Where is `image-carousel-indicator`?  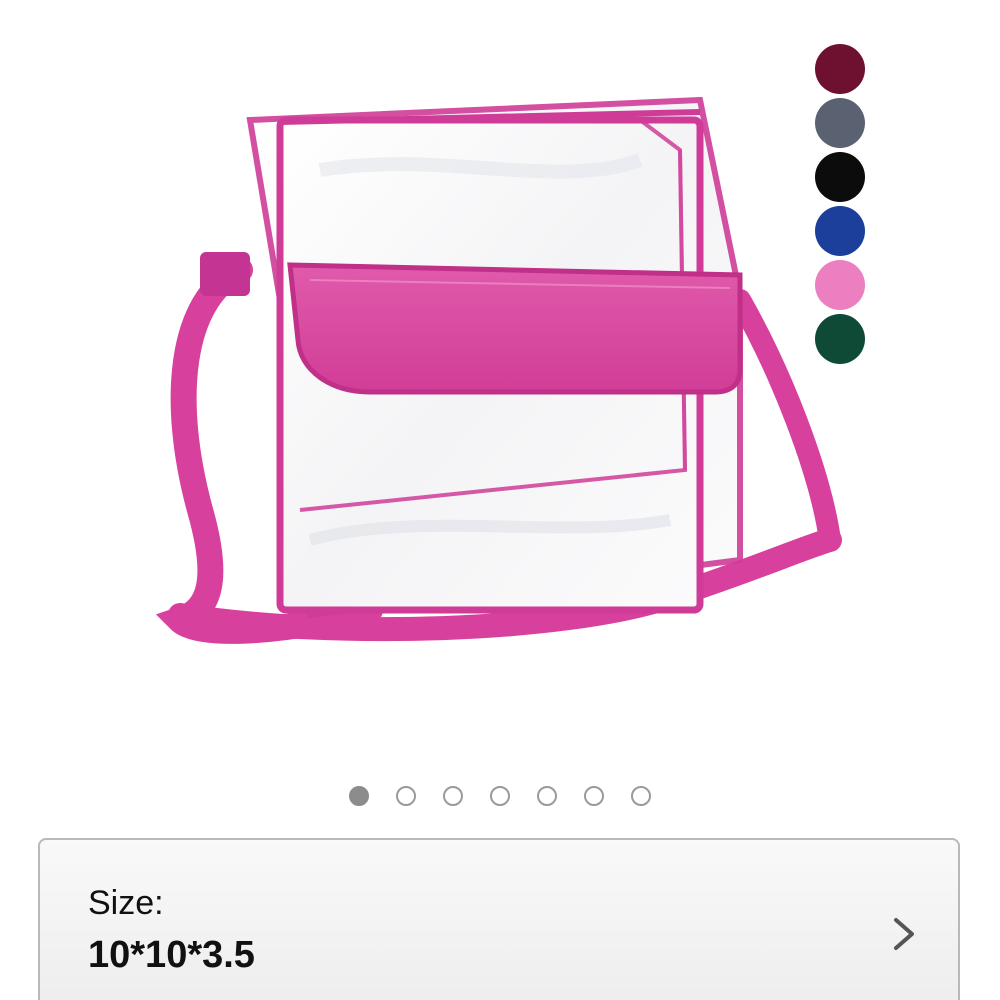 image-carousel-indicator is located at coordinates (500, 796).